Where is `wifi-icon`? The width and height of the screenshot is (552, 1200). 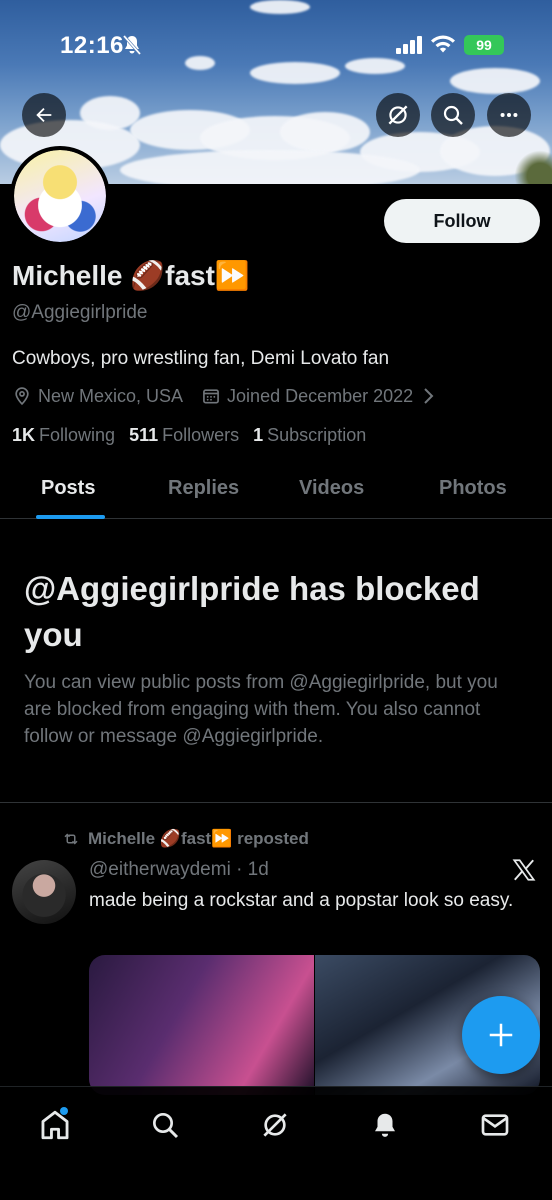 wifi-icon is located at coordinates (443, 44).